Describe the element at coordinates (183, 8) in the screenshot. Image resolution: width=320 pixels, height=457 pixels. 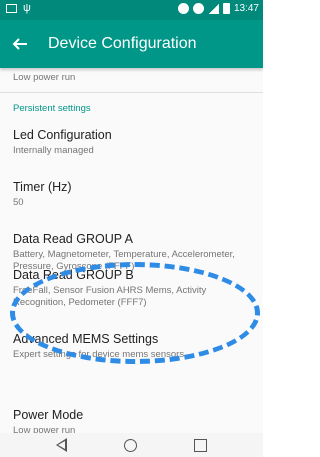
I see `bluetooth-icon` at that location.